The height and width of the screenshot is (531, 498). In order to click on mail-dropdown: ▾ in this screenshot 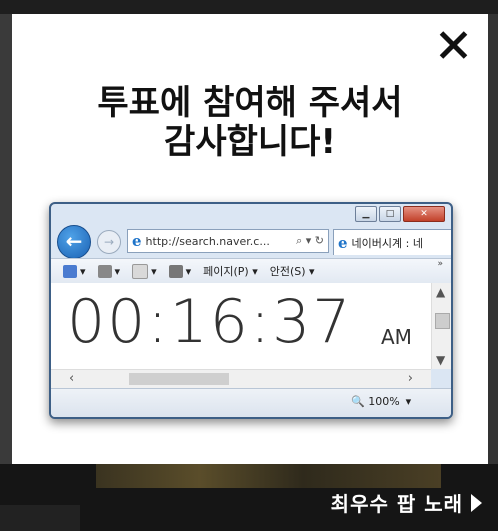, I will do `click(154, 271)`.